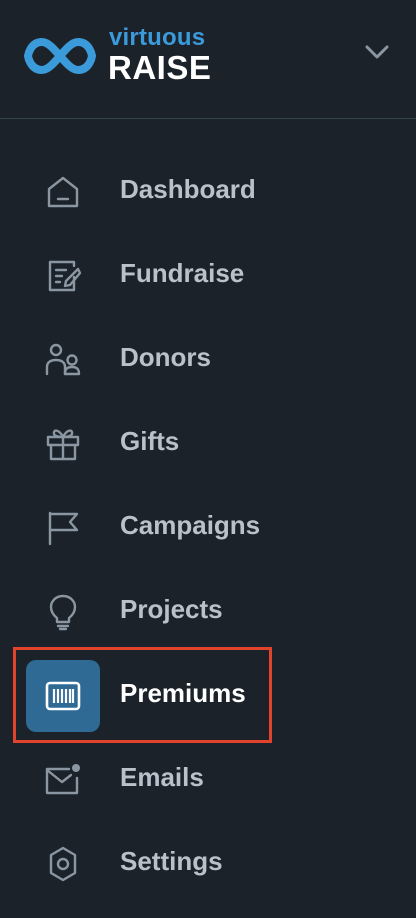  I want to click on sidebar-item-dashboard: Dashboard, so click(208, 192).